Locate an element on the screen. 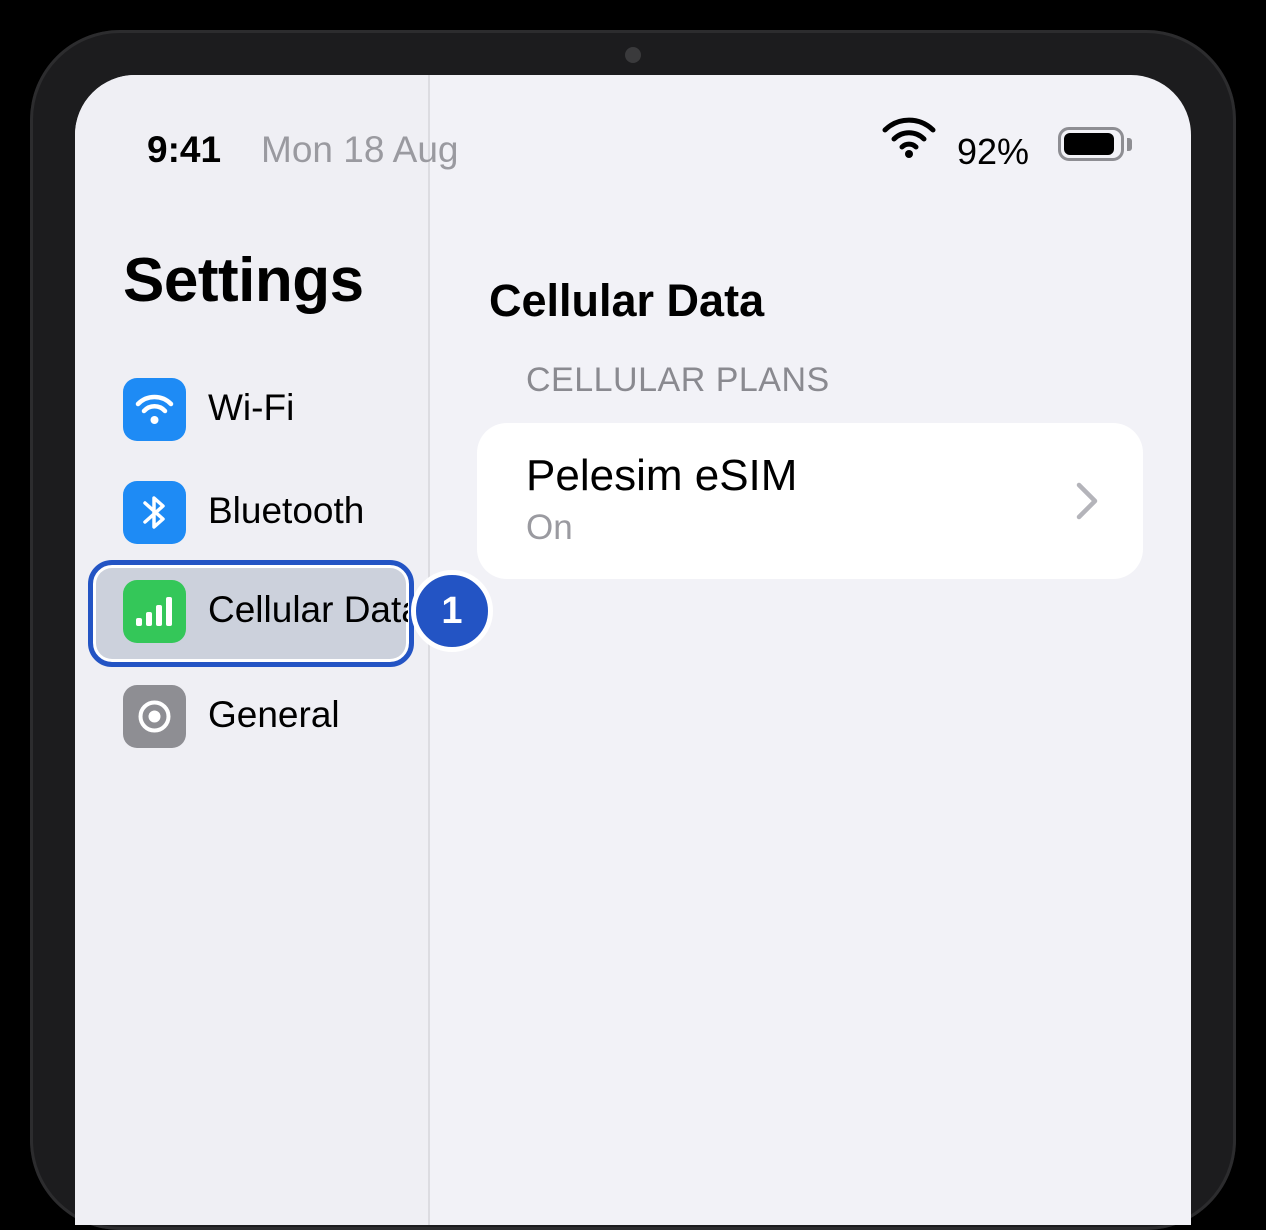  sidebar-item-bluetooth: Bluetooth is located at coordinates (251, 512).